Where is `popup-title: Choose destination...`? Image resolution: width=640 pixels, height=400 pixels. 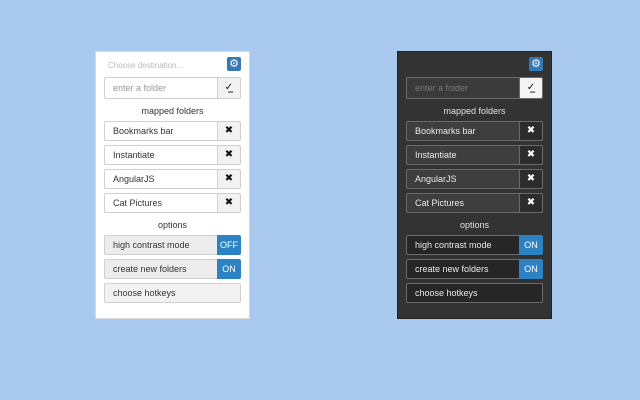 popup-title: Choose destination... is located at coordinates (146, 65).